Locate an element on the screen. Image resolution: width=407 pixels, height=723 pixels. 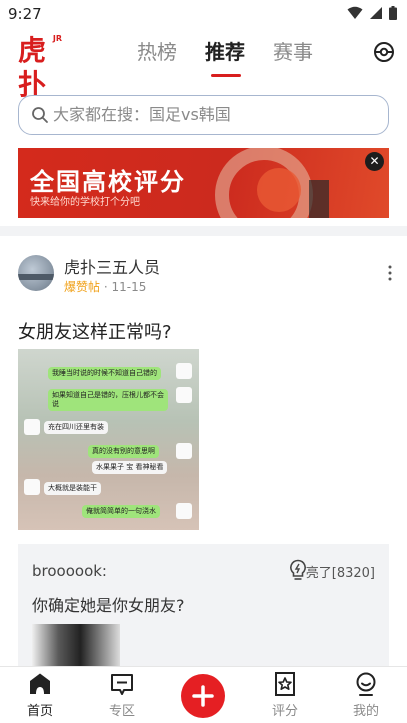
search-input: 大家都在搜：国足vs韩国 is located at coordinates (142, 115).